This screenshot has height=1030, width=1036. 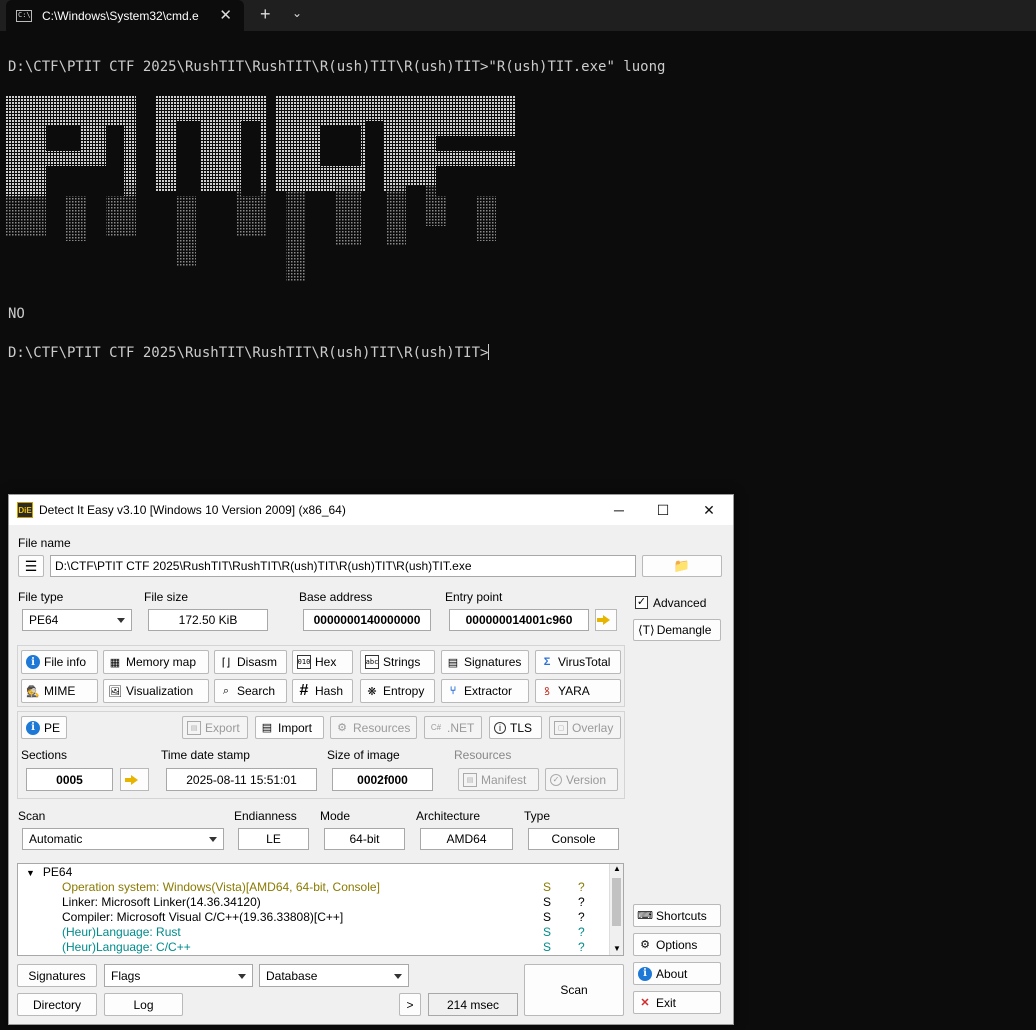 I want to click on scan-button: Scan, so click(x=574, y=990).